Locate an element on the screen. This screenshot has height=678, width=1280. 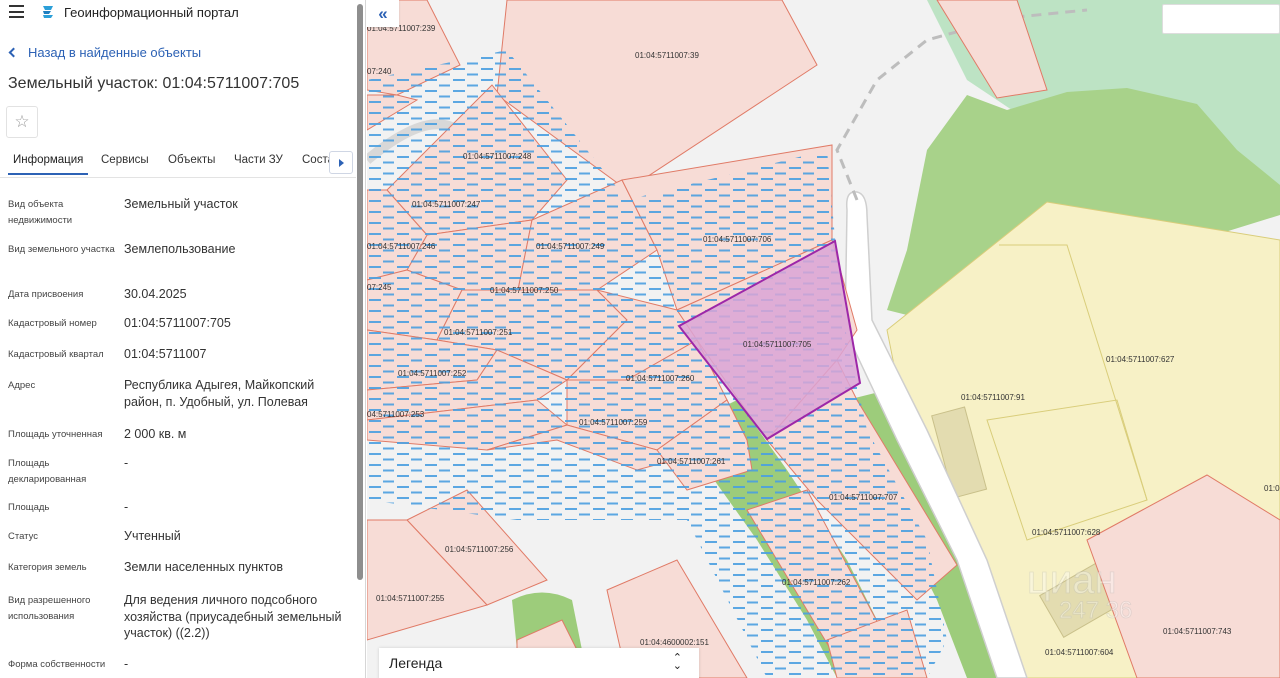
parcel-label: 01:04:5711007:706 is located at coordinates (737, 239).